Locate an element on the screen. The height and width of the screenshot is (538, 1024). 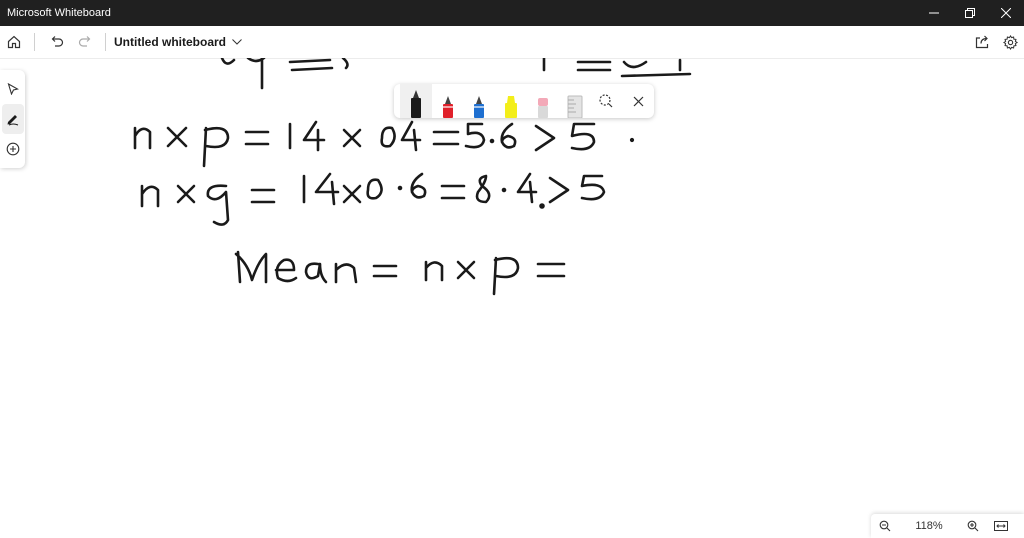
lasso-icon is located at coordinates (606, 101).